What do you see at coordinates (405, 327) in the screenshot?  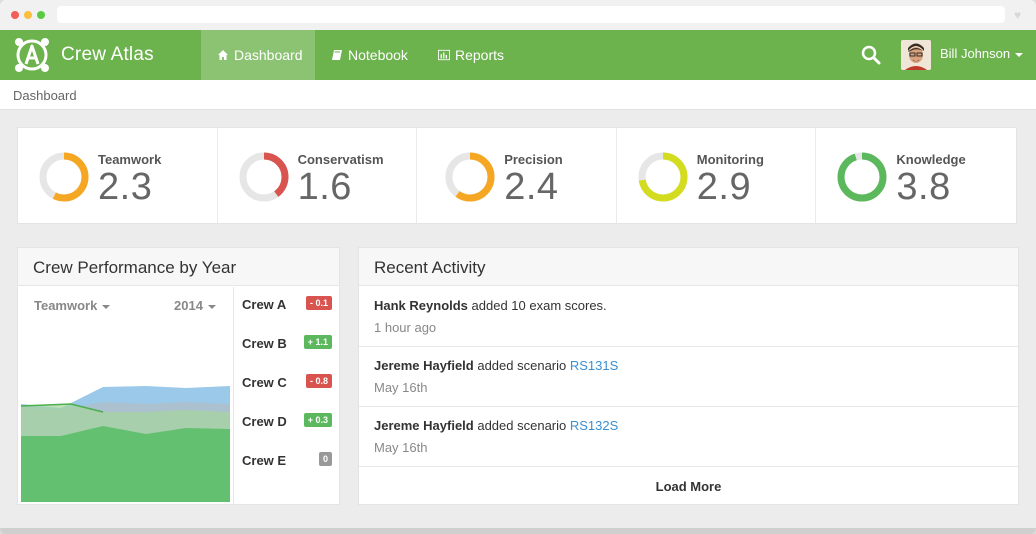 I see `activity-time: 1 hour ago` at bounding box center [405, 327].